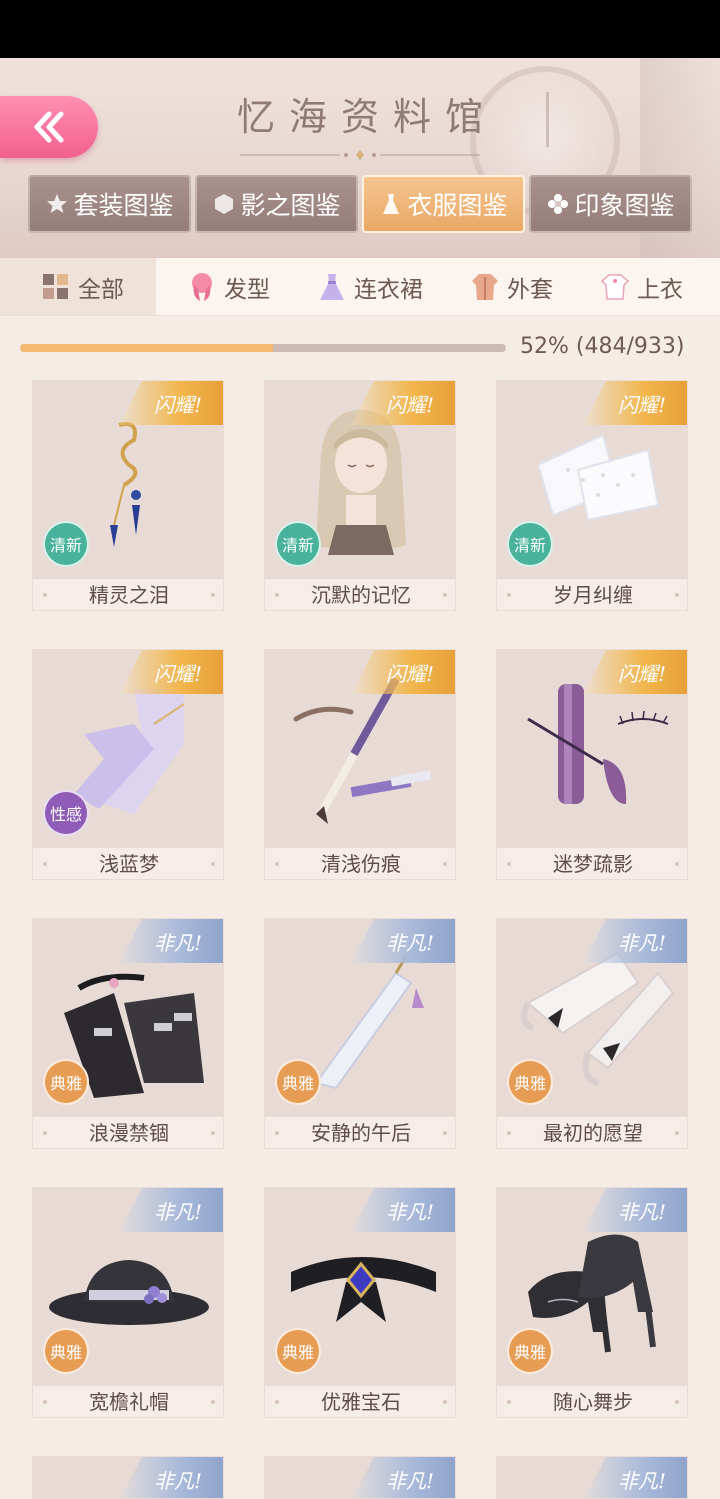 The width and height of the screenshot is (720, 1499). Describe the element at coordinates (128, 1033) in the screenshot. I see `item-card: 非凡! 典雅 浪漫禁锢` at that location.